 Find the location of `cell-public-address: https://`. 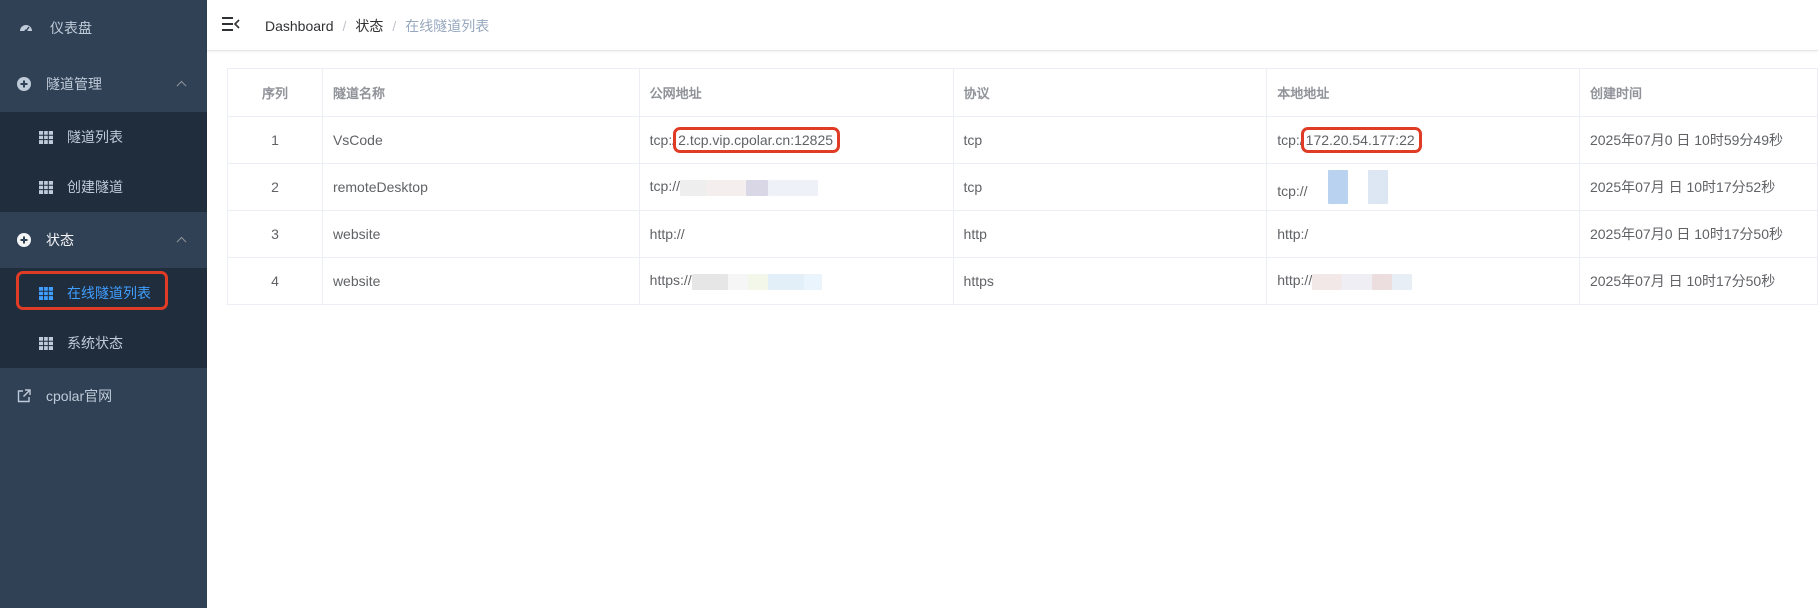

cell-public-address: https:// is located at coordinates (796, 281).